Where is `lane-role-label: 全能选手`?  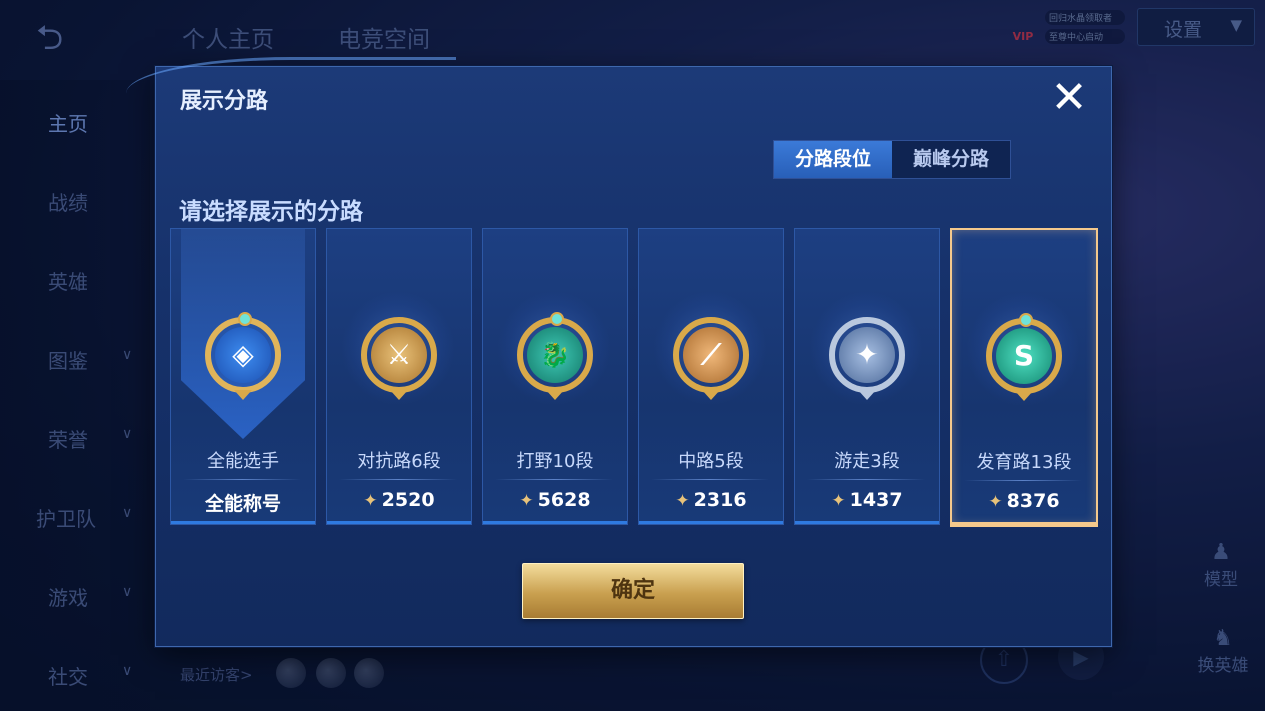 lane-role-label: 全能选手 is located at coordinates (243, 461).